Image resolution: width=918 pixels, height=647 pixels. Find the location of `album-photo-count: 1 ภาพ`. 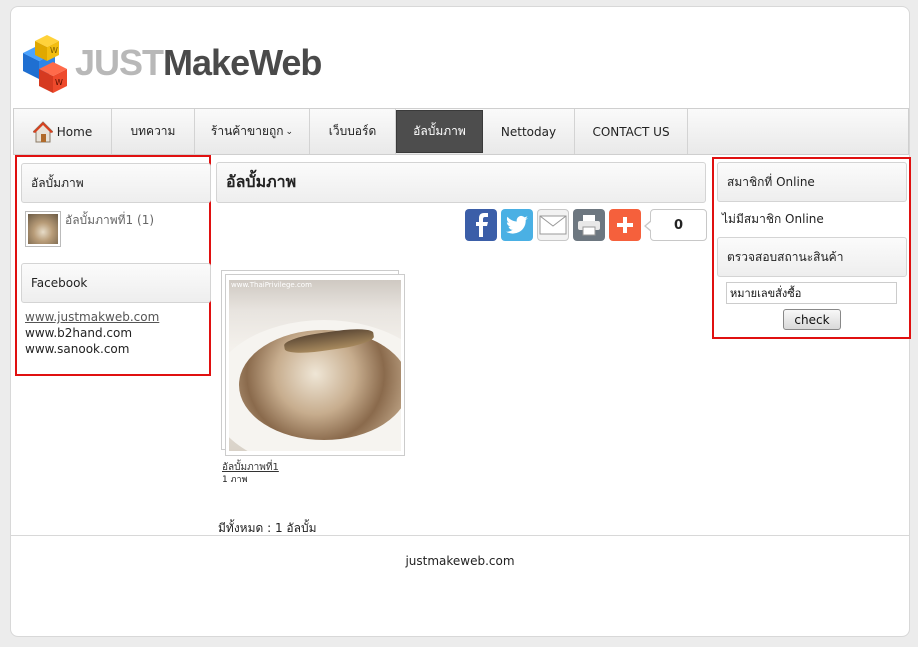

album-photo-count: 1 ภาพ is located at coordinates (235, 480).